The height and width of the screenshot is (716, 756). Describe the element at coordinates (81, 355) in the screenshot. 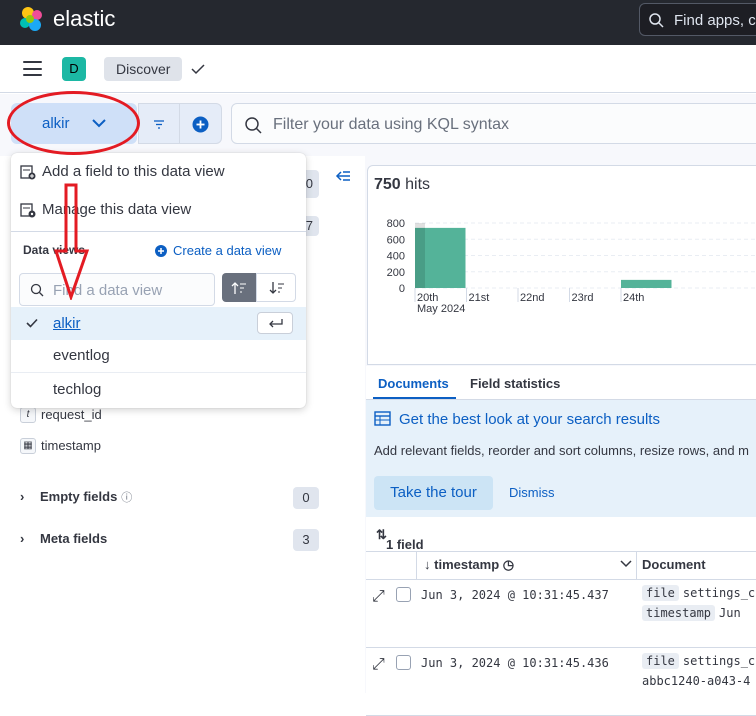

I see `data-view-option-label: eventlog` at that location.